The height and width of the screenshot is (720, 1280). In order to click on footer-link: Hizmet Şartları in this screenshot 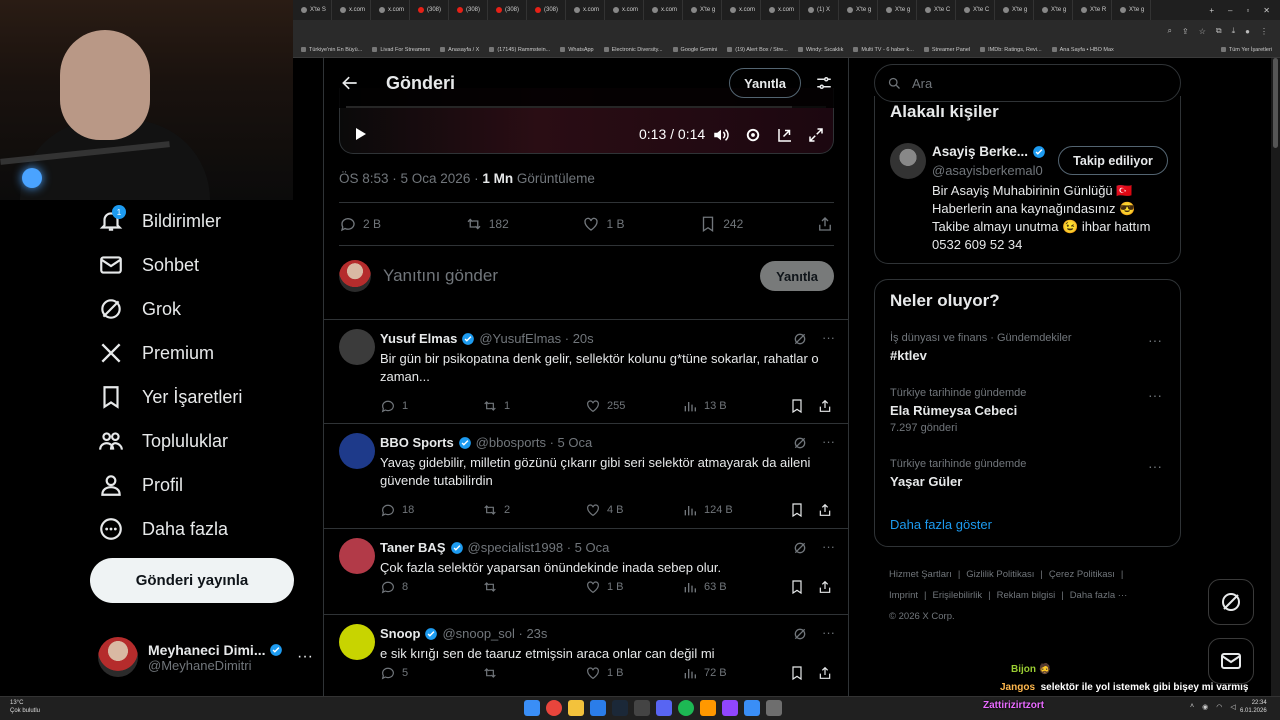, I will do `click(920, 574)`.